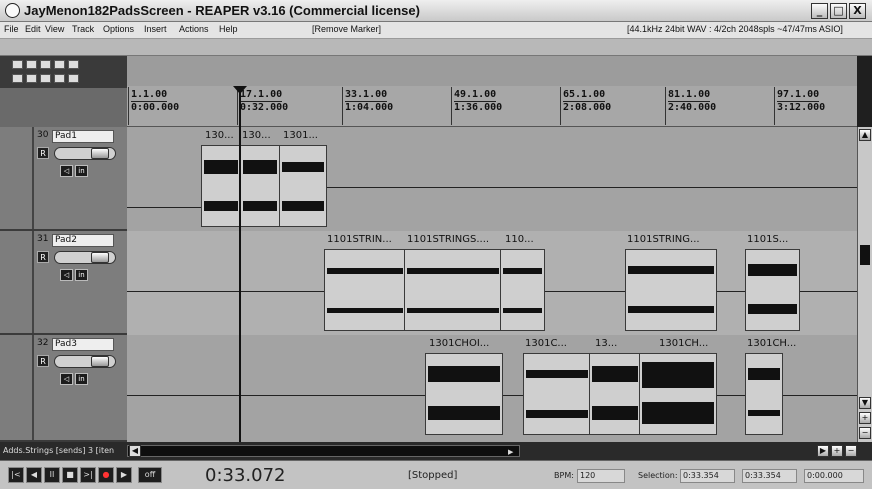 This screenshot has width=872, height=489. What do you see at coordinates (150, 475) in the screenshot?
I see `off-button: off` at bounding box center [150, 475].